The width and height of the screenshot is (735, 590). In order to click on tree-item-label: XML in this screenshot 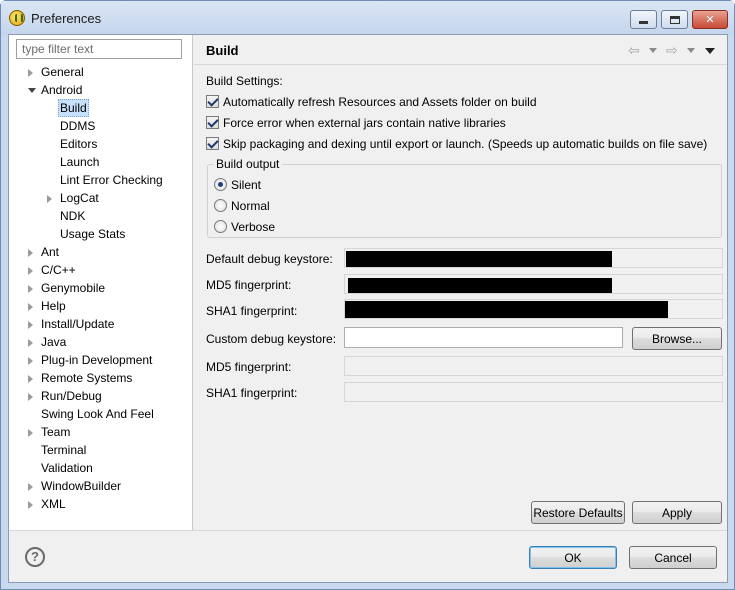, I will do `click(53, 504)`.